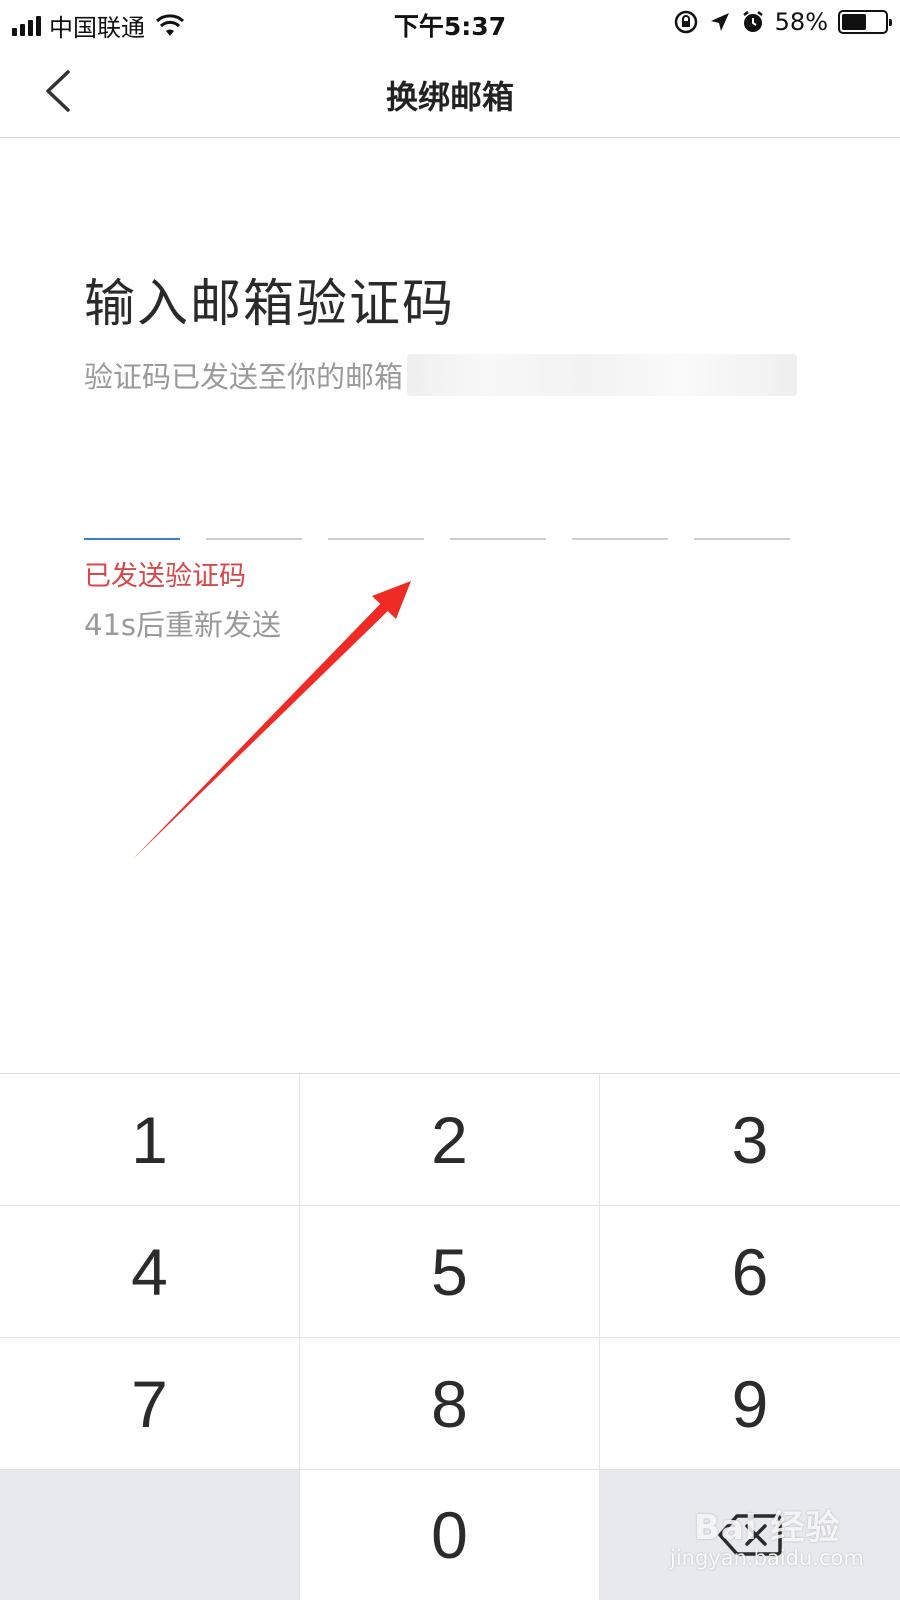 This screenshot has height=1600, width=900. I want to click on resend-countdown: 41s后重新发送, so click(183, 625).